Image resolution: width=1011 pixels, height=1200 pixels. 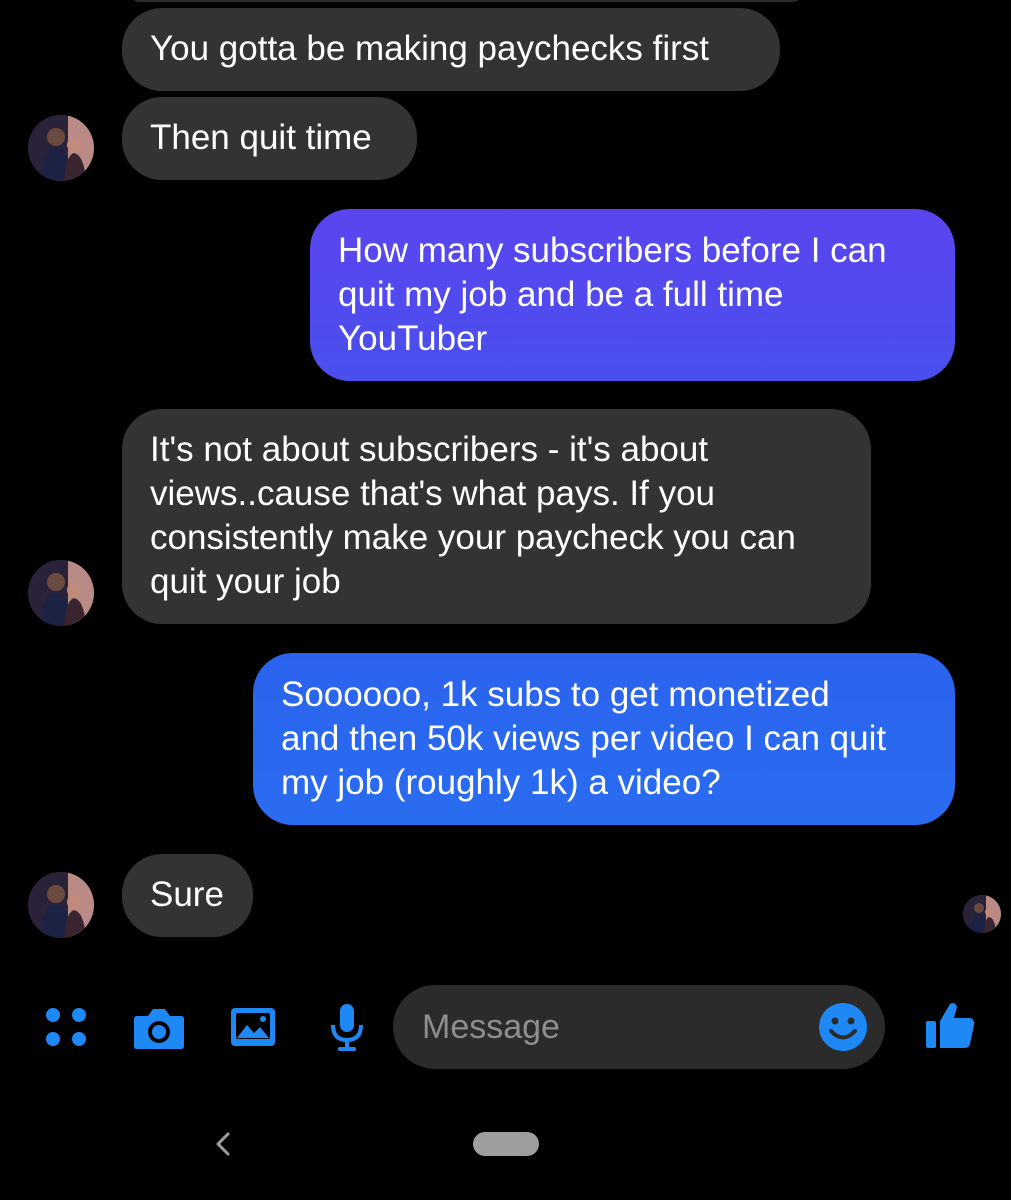 What do you see at coordinates (561, 294) in the screenshot?
I see `message-text: quit my job and be a full time` at bounding box center [561, 294].